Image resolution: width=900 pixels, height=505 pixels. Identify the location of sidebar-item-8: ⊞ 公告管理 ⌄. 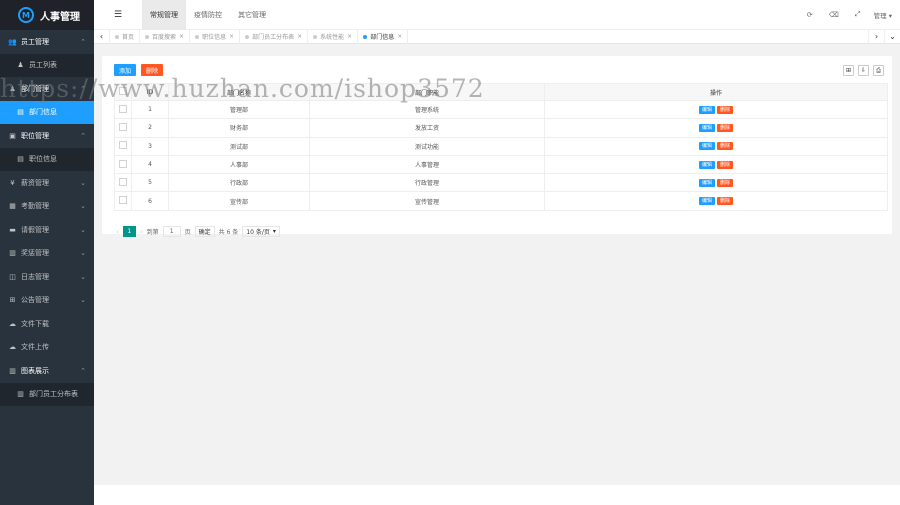
(47, 301).